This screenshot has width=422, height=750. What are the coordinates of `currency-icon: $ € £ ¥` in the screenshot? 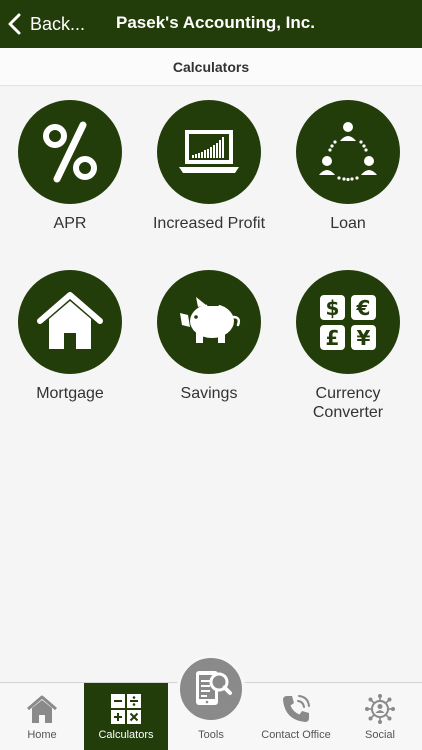 It's located at (348, 322).